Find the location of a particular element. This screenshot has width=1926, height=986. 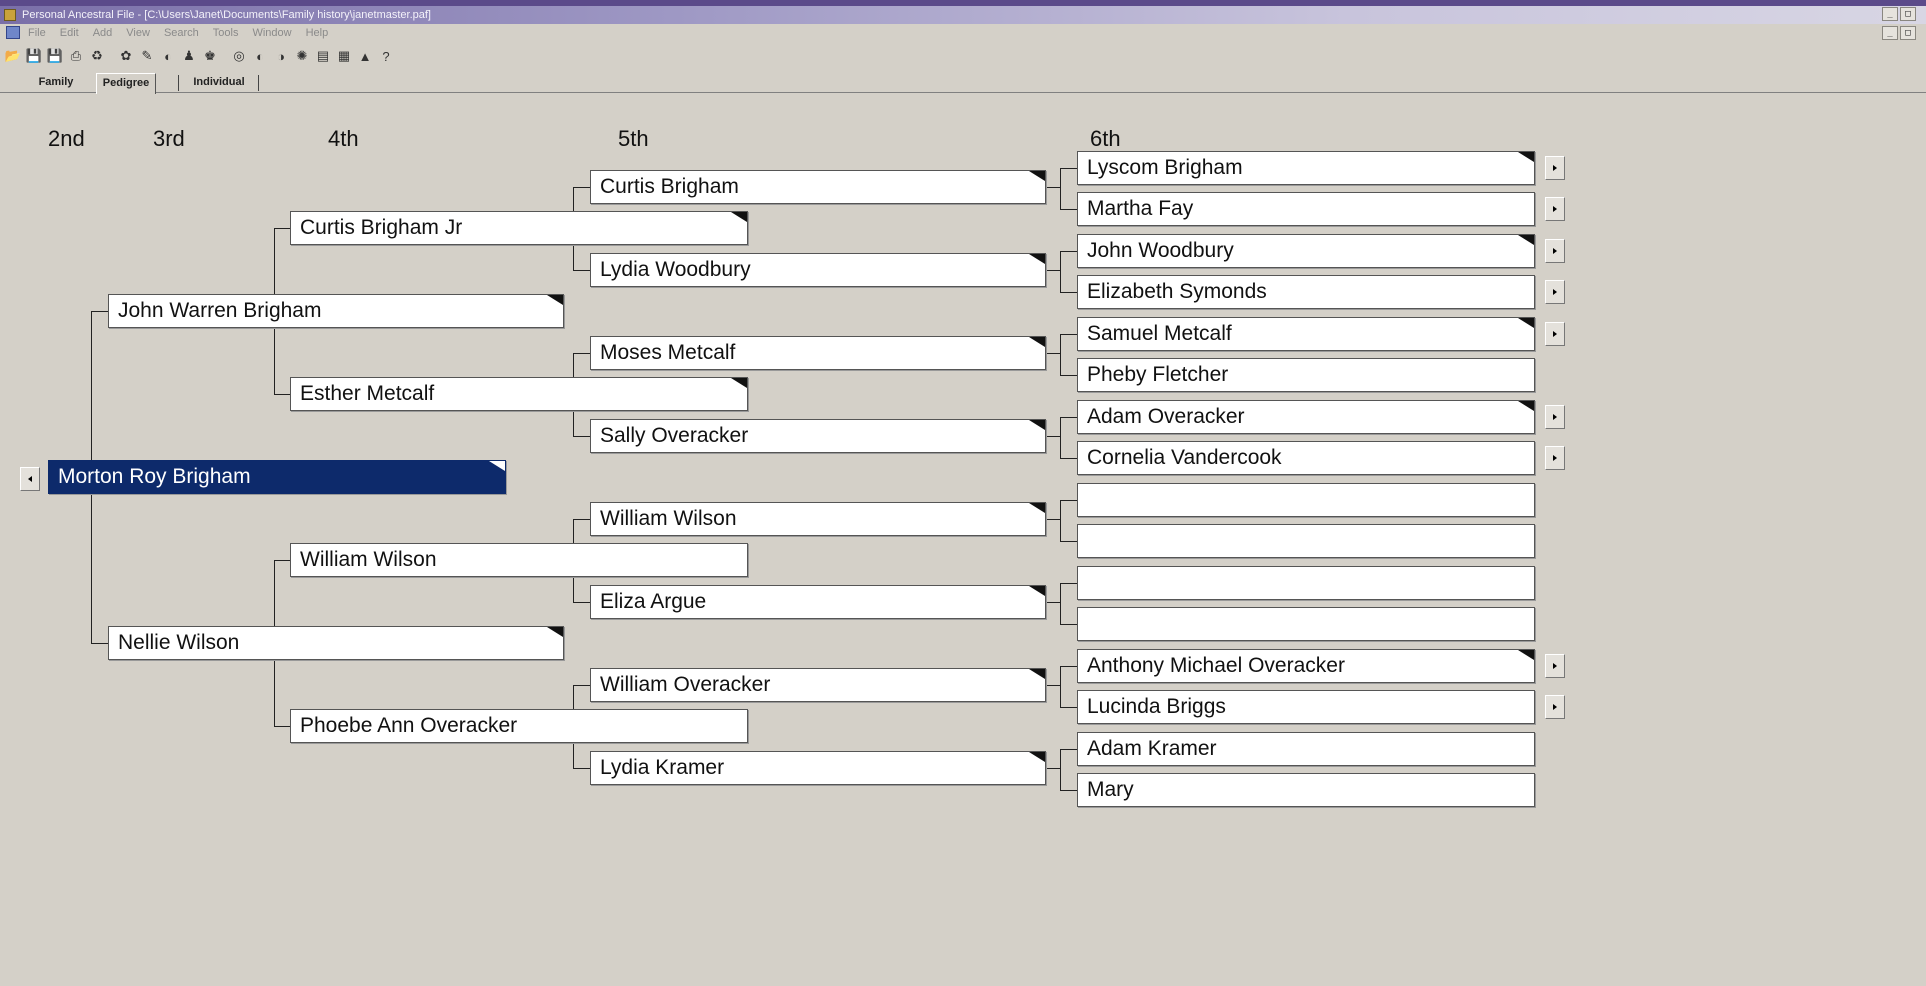

tab-strip: Family Pedigree Individual is located at coordinates (963, 82).